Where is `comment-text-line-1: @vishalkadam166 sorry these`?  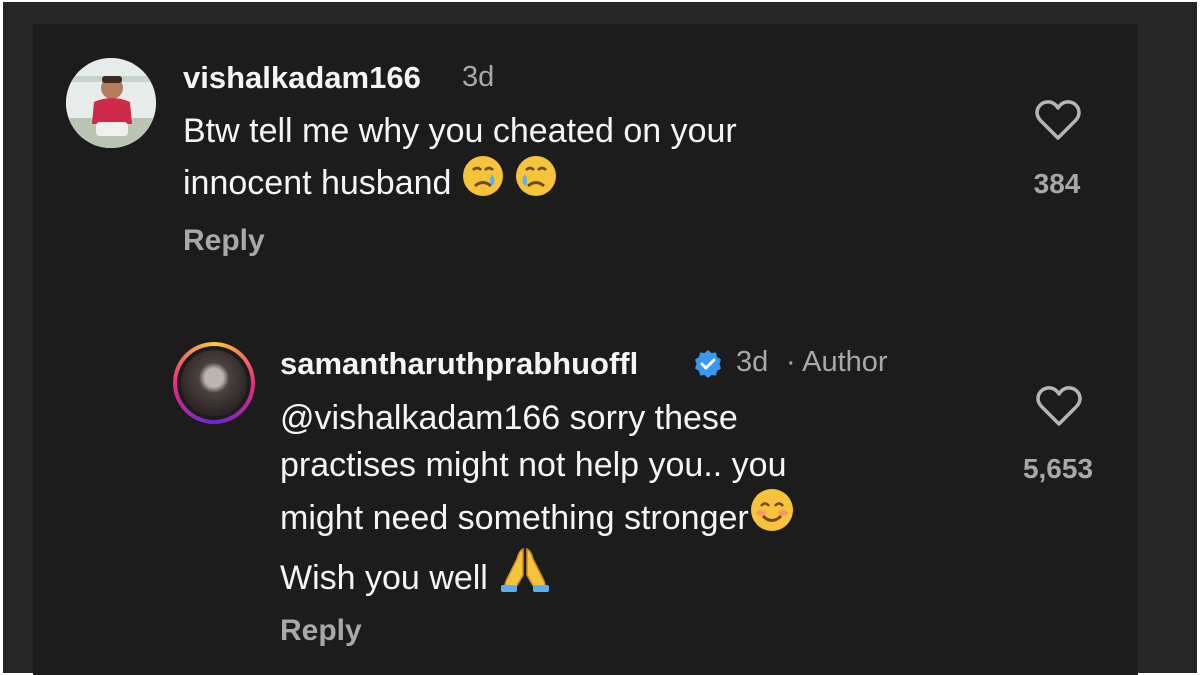
comment-text-line-1: @vishalkadam166 sorry these is located at coordinates (509, 418).